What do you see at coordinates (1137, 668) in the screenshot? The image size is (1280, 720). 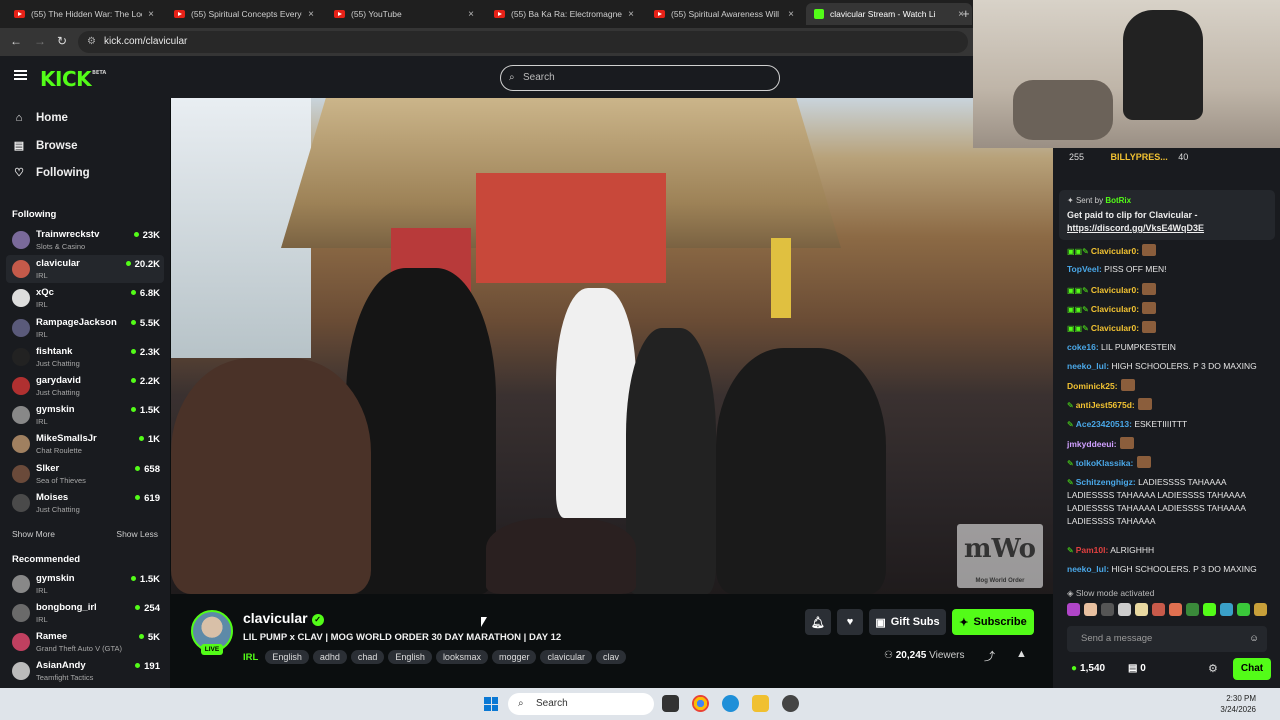 I see `drops-count: ▤ 0` at bounding box center [1137, 668].